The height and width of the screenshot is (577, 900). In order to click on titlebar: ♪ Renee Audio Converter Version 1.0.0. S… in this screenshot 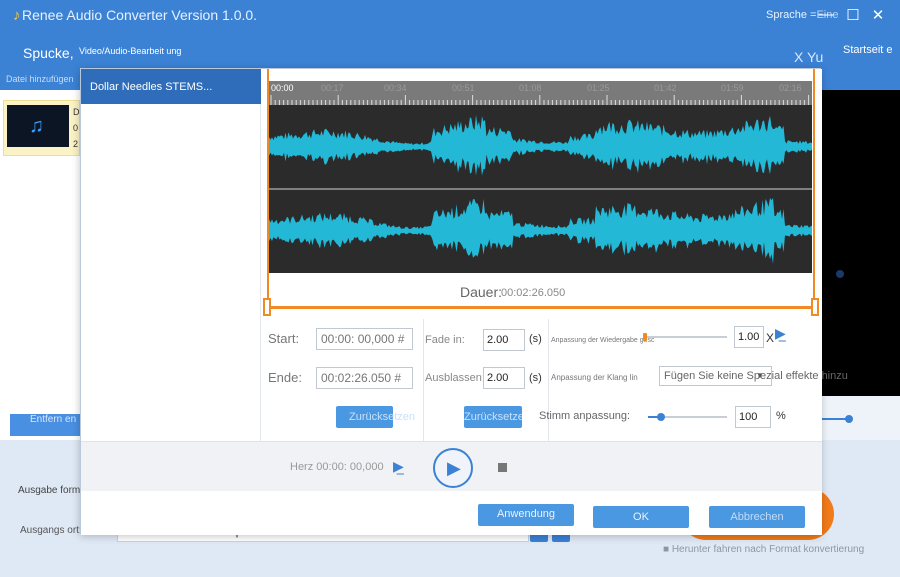, I will do `click(450, 15)`.